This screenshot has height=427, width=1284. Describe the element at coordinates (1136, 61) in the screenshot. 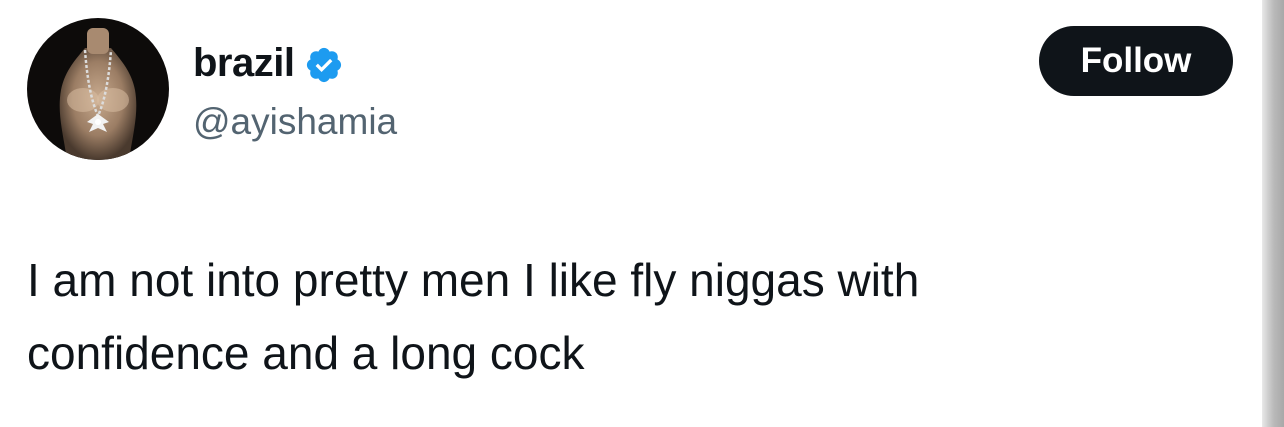

I see `follow-button: Follow` at that location.